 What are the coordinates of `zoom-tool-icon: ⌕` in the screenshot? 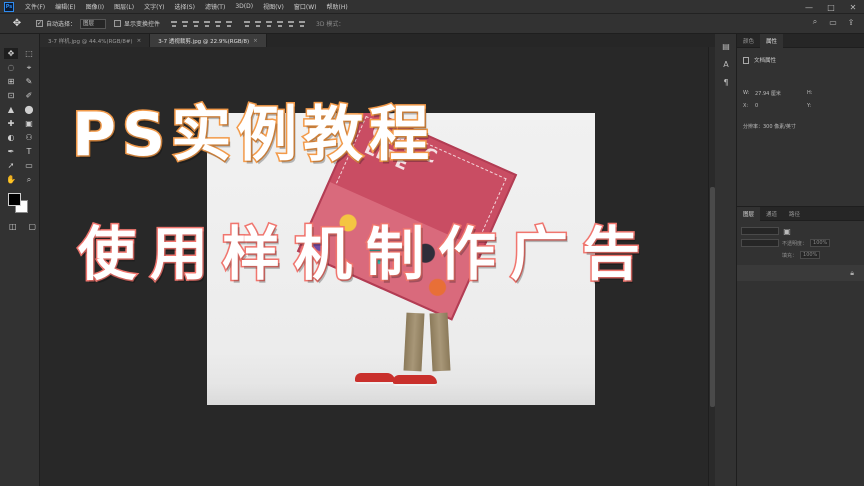 It's located at (29, 179).